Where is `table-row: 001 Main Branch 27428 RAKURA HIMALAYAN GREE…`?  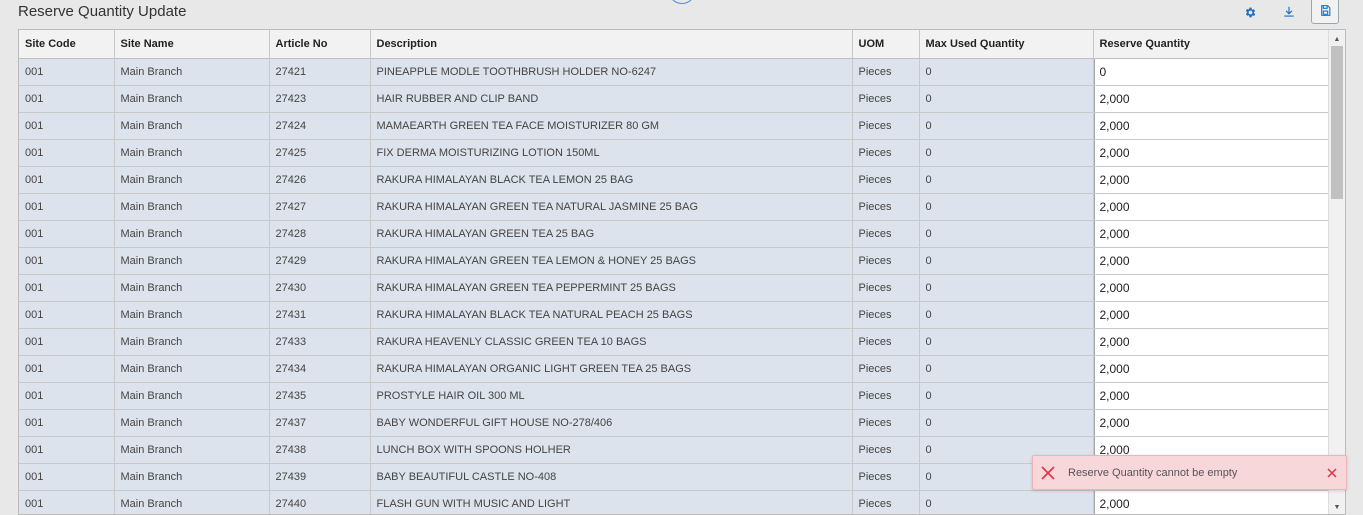 table-row: 001 Main Branch 27428 RAKURA HIMALAYAN GREE… is located at coordinates (674, 234).